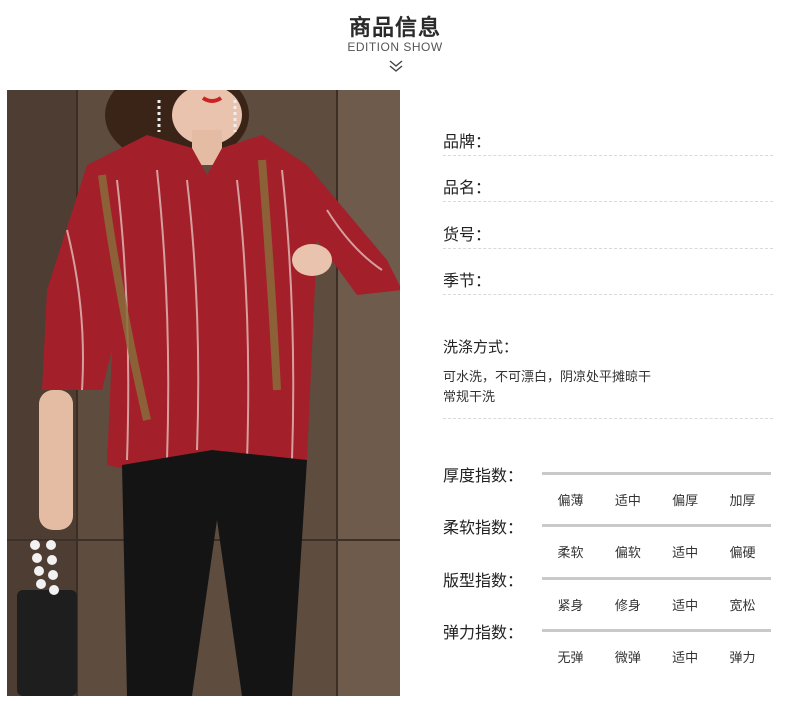  Describe the element at coordinates (467, 141) in the screenshot. I see `brand-label: 品牌：` at that location.